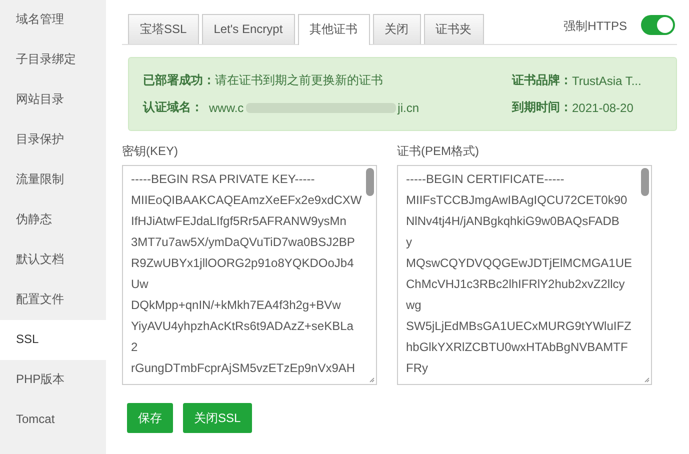  What do you see at coordinates (173, 107) in the screenshot?
I see `domain-label: 认证域名：` at bounding box center [173, 107].